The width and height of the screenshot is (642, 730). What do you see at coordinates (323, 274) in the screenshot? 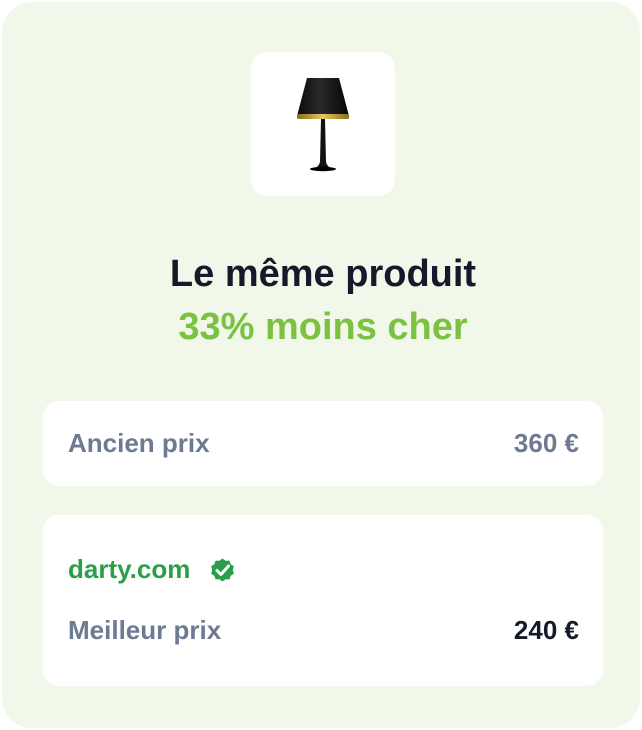
I see `headline-title: Le même produit` at bounding box center [323, 274].